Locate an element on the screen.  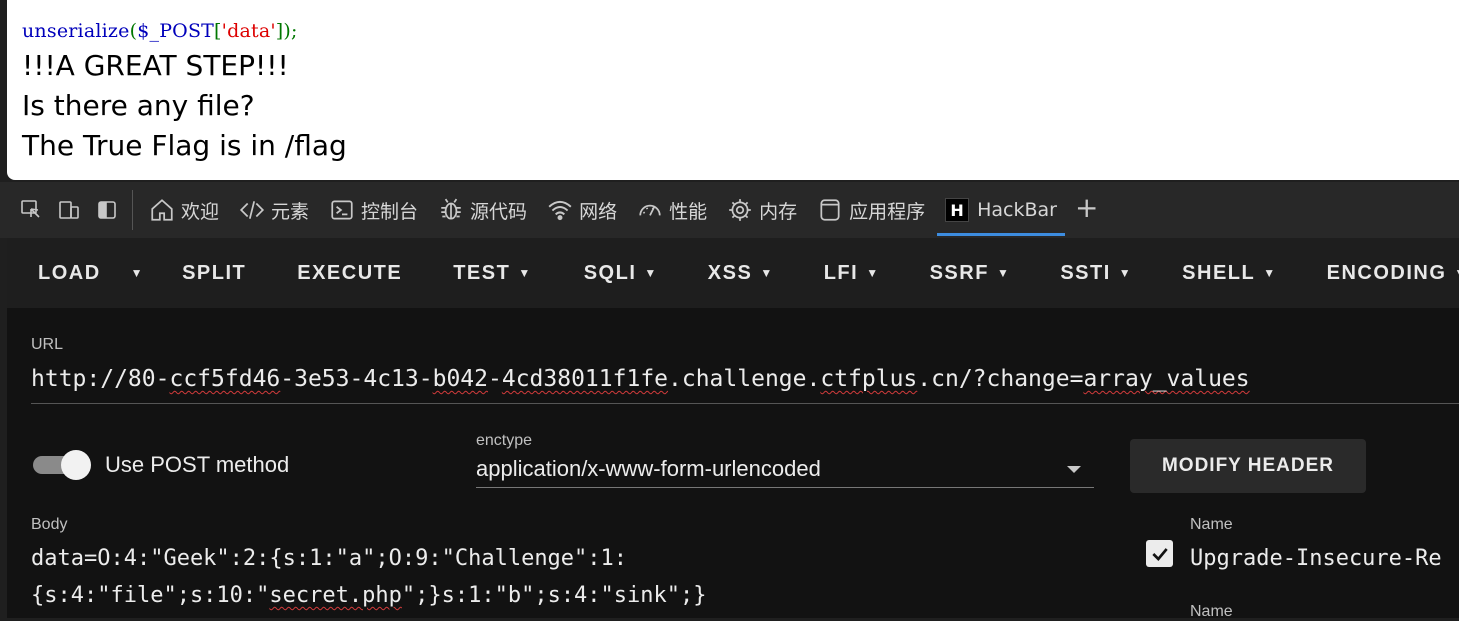
url-text: .challenge. is located at coordinates (744, 379).